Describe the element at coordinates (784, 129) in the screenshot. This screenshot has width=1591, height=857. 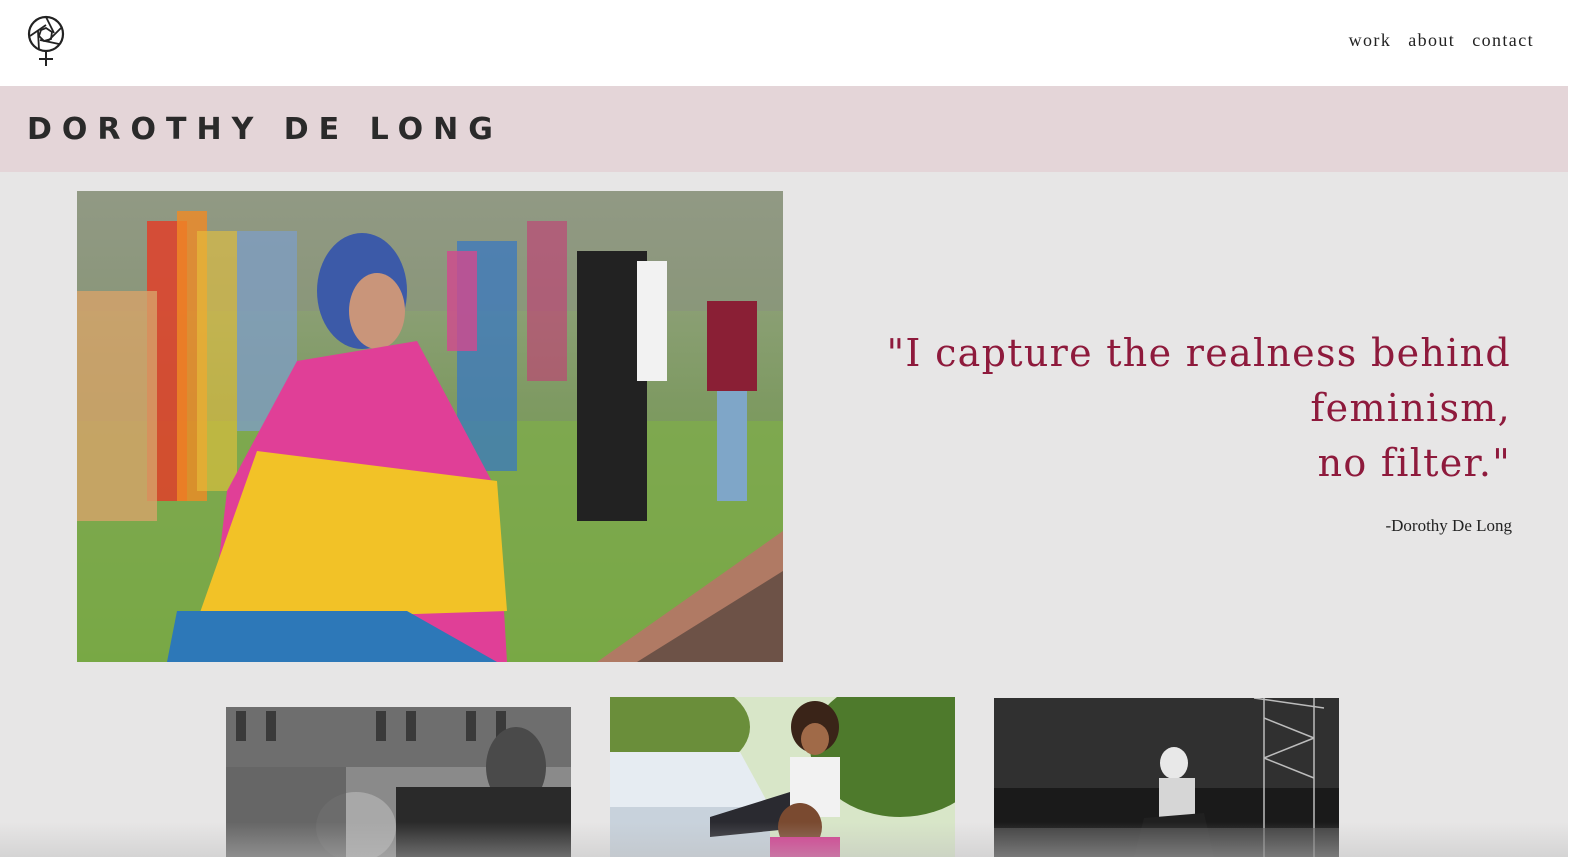
I see `title-banner: DOROTHY DE LONG` at that location.